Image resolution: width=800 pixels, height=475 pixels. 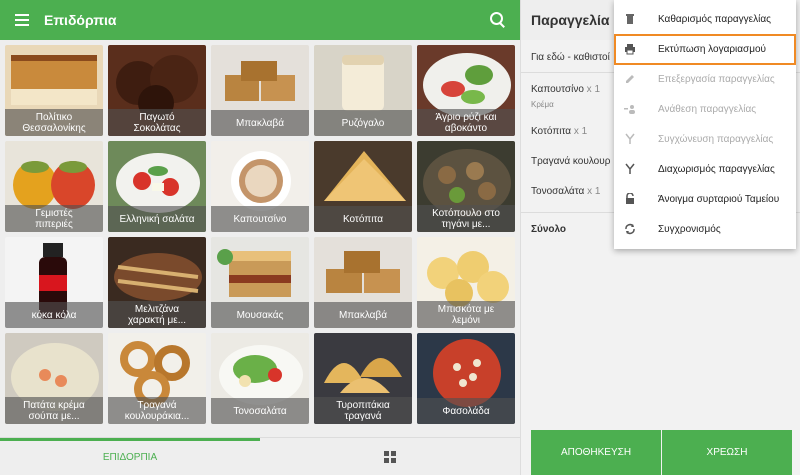 I want to click on product-tile: Πολίτικο Θεσσαλονίκης, so click(x=54, y=90).